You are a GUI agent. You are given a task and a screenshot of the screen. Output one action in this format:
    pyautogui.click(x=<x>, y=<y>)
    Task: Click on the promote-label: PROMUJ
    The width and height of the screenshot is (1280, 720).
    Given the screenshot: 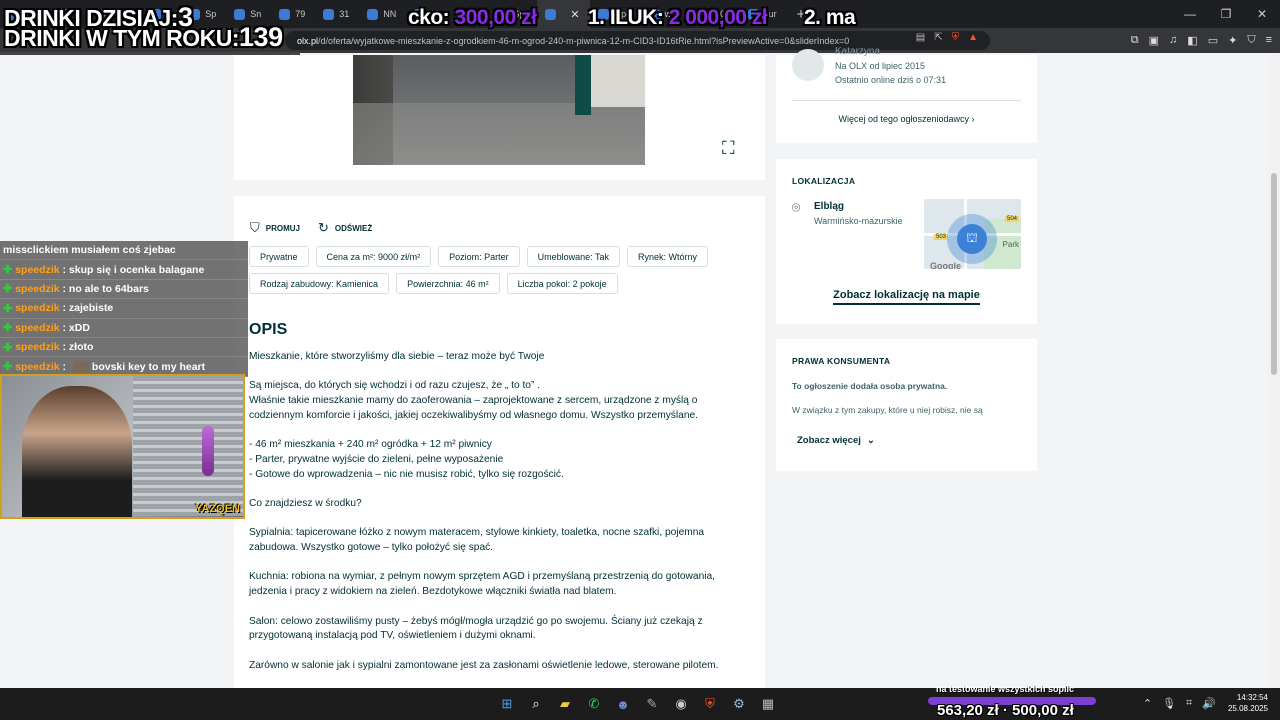 What is the action you would take?
    pyautogui.click(x=282, y=228)
    